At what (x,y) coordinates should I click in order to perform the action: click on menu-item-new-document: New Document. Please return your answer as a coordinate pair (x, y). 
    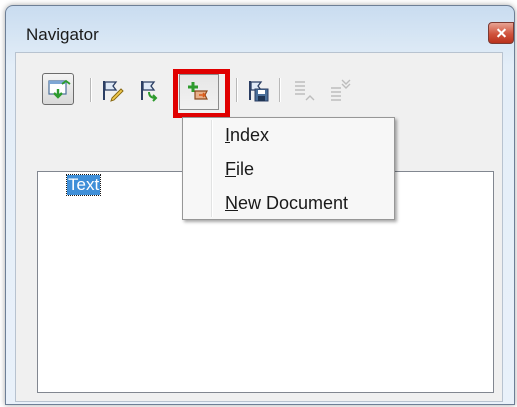
    Looking at the image, I should click on (286, 203).